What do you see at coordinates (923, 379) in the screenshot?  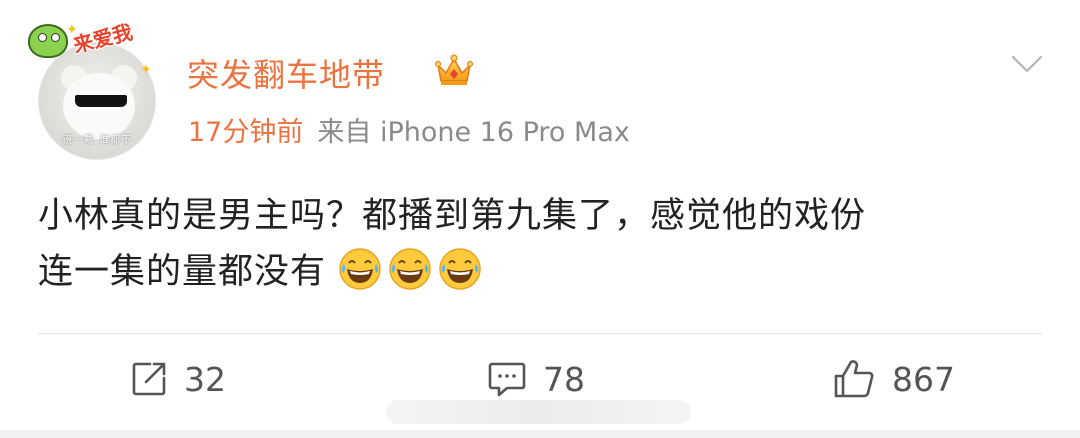 I see `like-count: 867` at bounding box center [923, 379].